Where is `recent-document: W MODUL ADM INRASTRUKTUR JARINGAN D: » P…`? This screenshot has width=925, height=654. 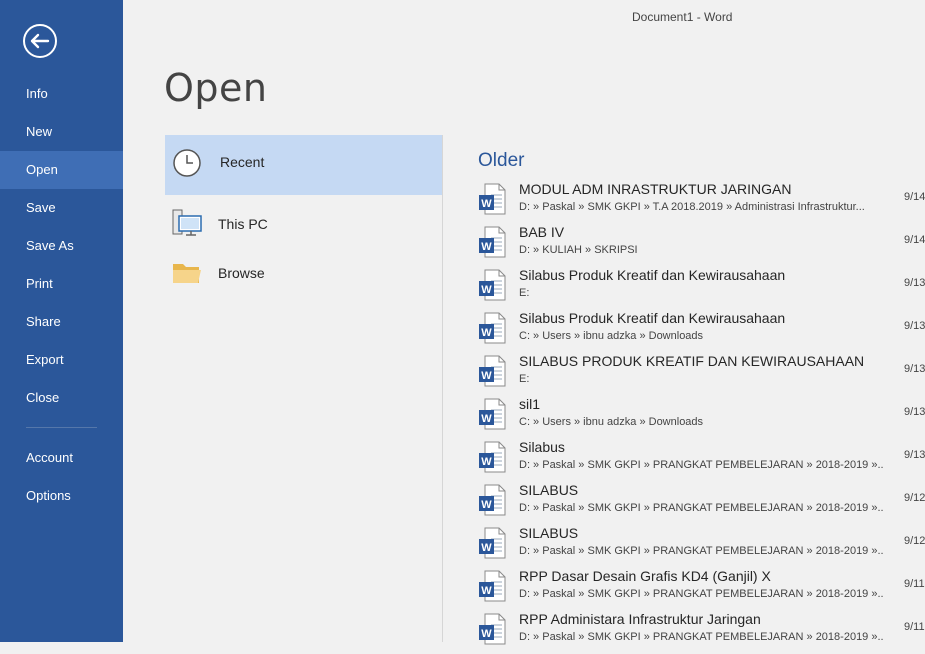
recent-document: W MODUL ADM INRASTRUKTUR JARINGAN D: » P… is located at coordinates (700, 202).